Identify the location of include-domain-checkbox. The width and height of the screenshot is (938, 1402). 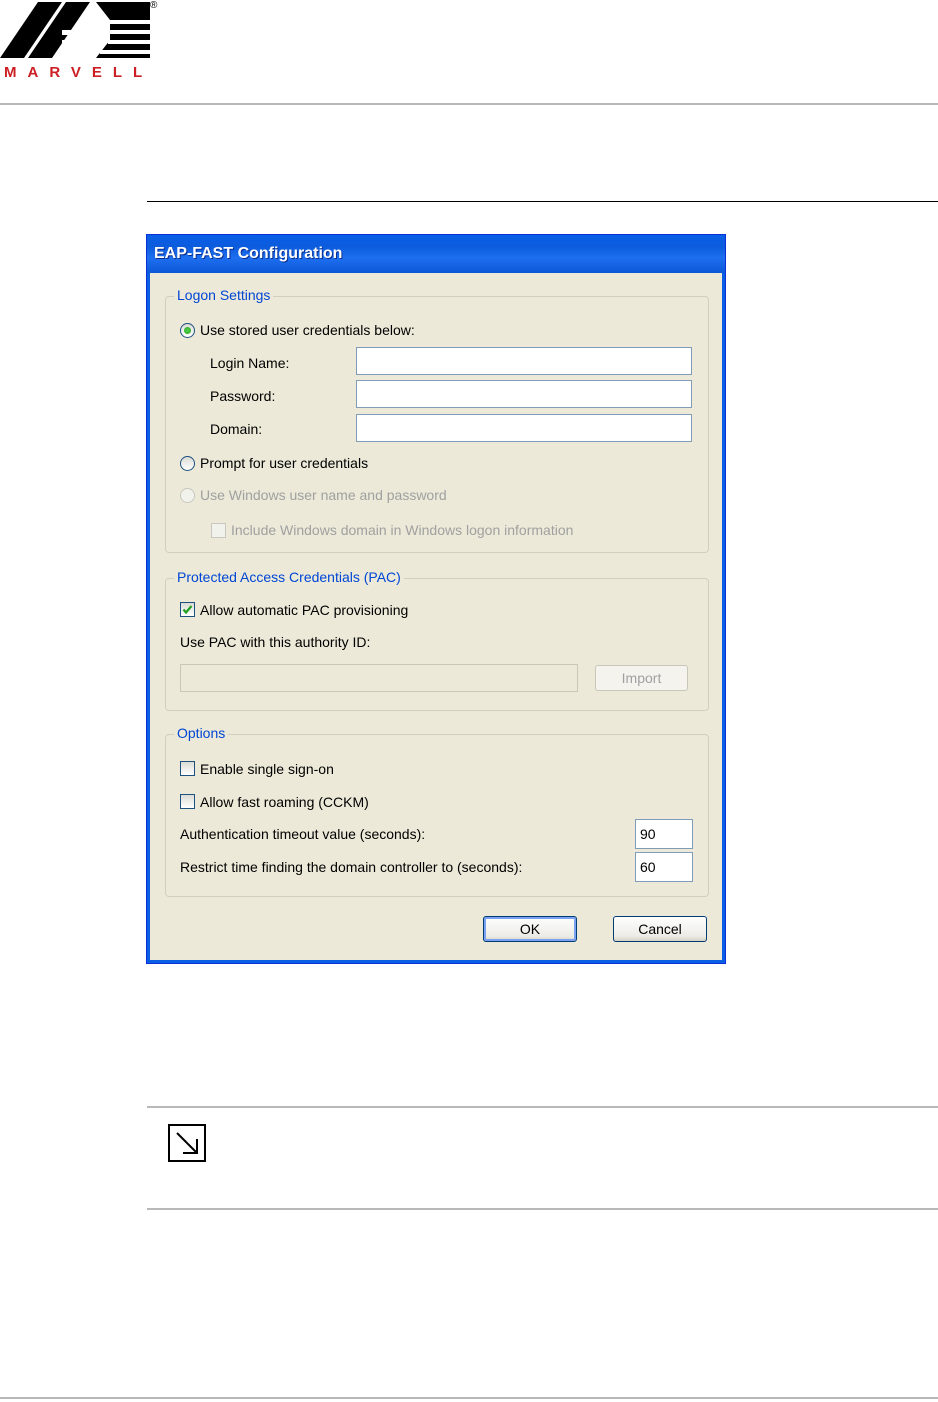
(218, 530).